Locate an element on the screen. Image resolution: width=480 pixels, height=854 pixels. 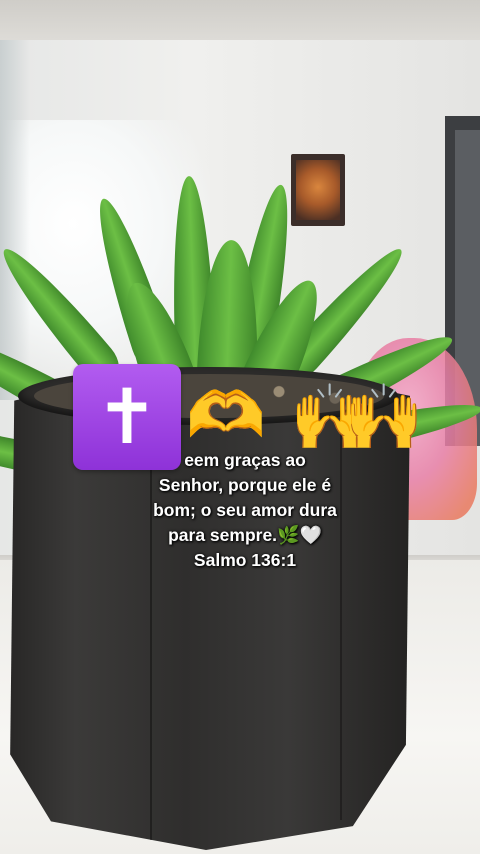
white-heart-icon: 🤍 is located at coordinates (310, 535).